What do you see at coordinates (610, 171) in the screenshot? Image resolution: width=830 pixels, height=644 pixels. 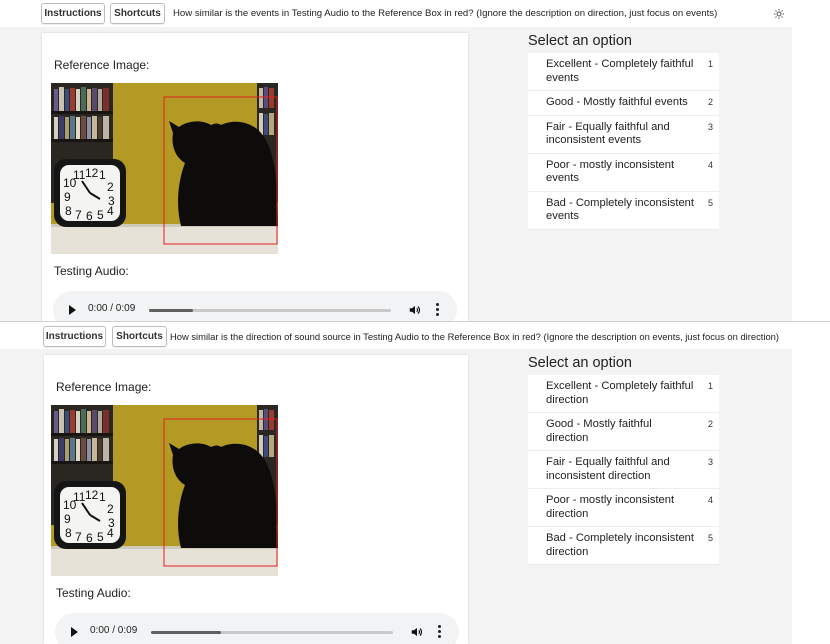 I see `option-label: Poor - mostly inconsistent events` at bounding box center [610, 171].